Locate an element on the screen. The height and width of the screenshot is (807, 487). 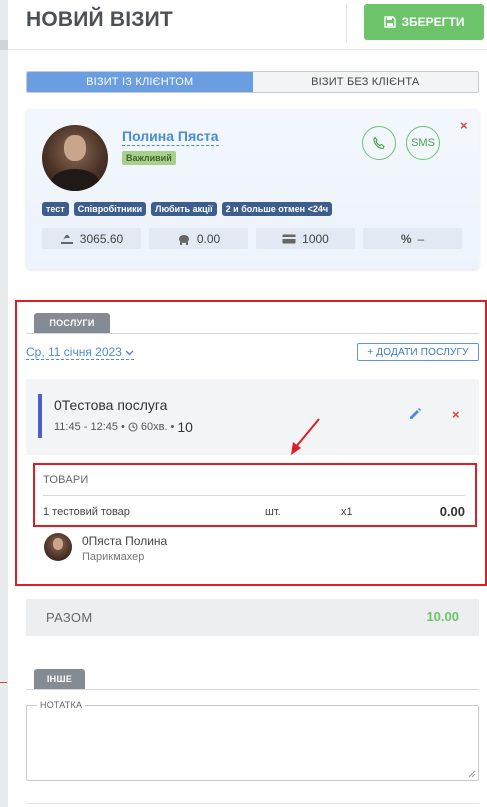
client-name-link: Полина Пяста is located at coordinates (170, 137).